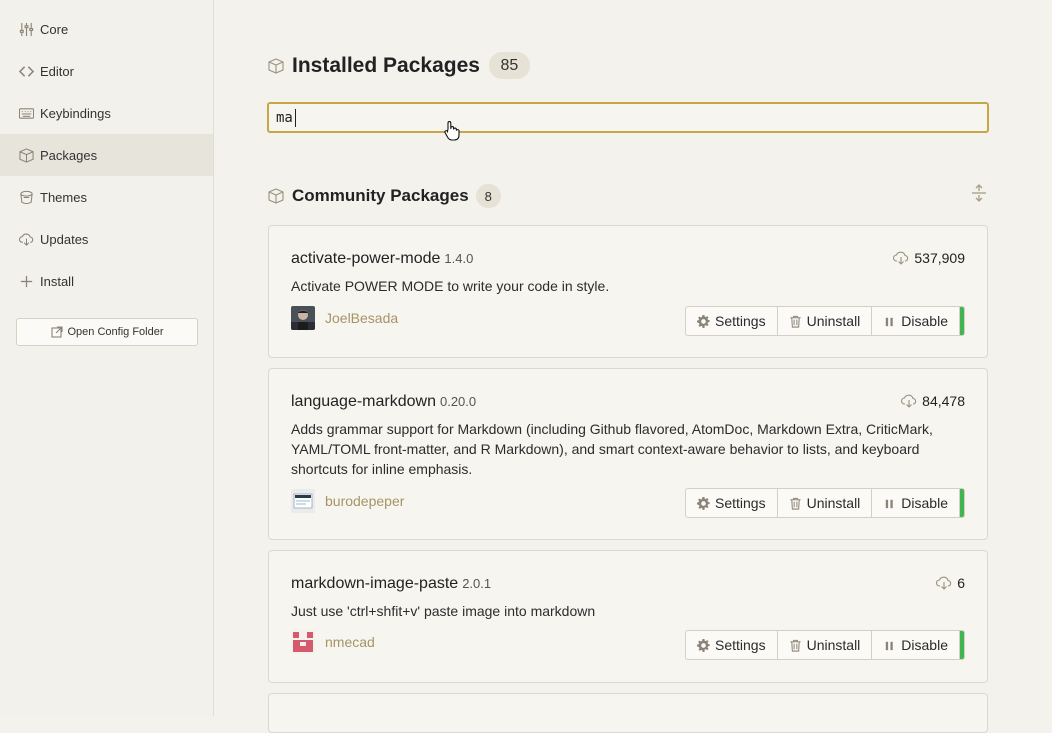 The image size is (1052, 733). Describe the element at coordinates (628, 713) in the screenshot. I see `package-card-partial` at that location.